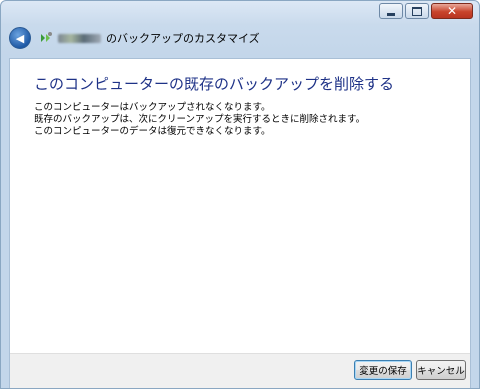 The height and width of the screenshot is (389, 480). Describe the element at coordinates (391, 14) in the screenshot. I see `minimize-icon` at that location.